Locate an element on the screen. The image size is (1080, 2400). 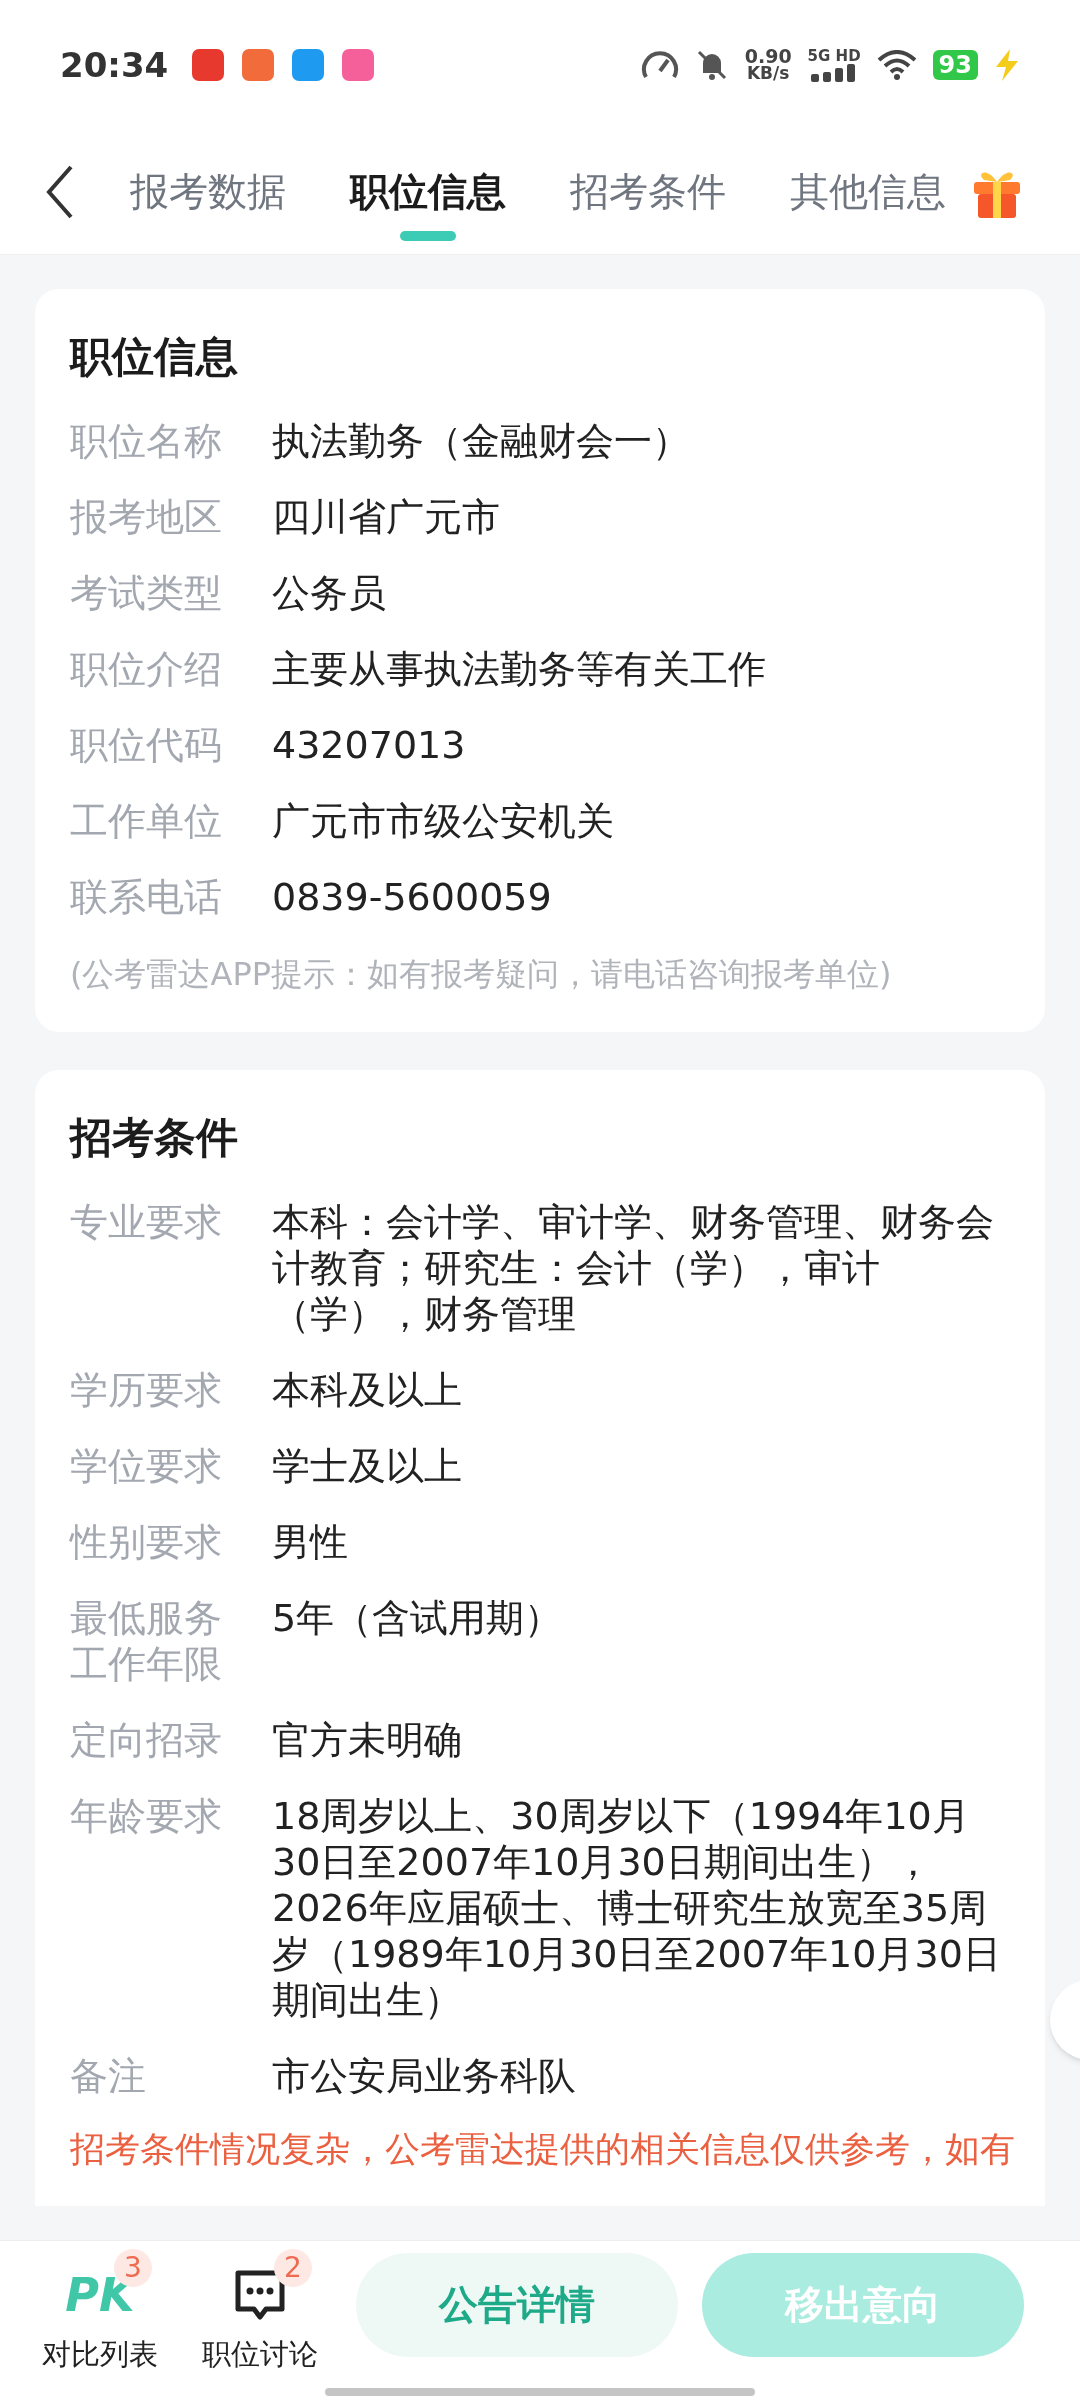
field-value: 四川省广元市 is located at coordinates (386, 517).